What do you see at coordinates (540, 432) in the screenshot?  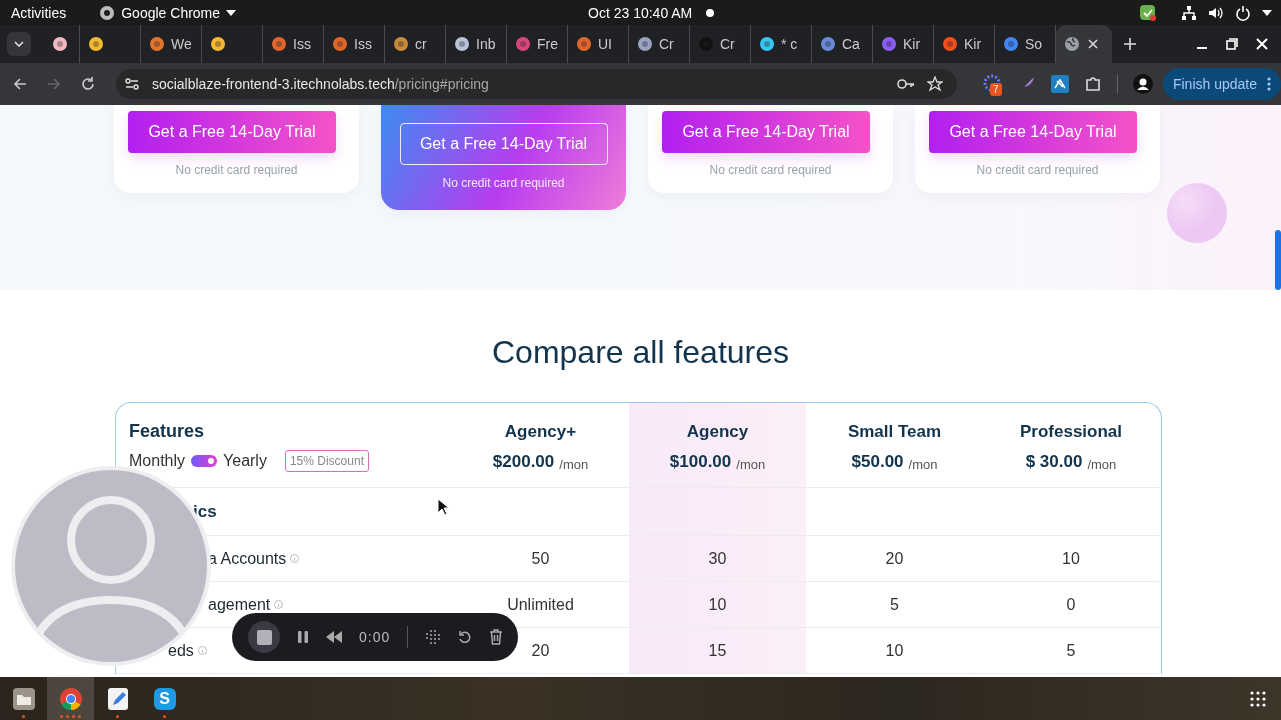 I see `plan-name: Agency+` at bounding box center [540, 432].